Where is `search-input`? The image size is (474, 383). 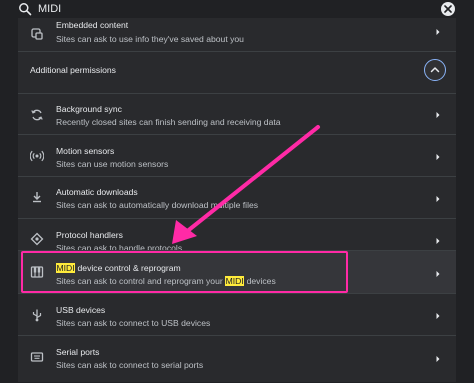 search-input is located at coordinates (228, 9).